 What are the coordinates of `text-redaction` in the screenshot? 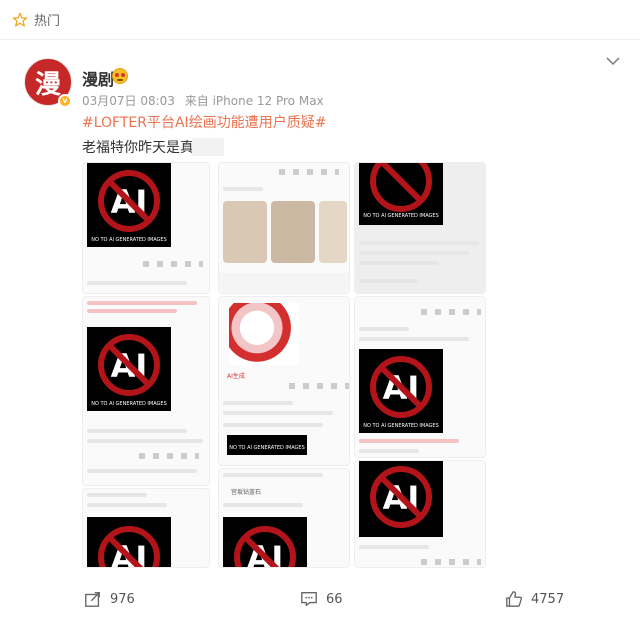 It's located at (208, 147).